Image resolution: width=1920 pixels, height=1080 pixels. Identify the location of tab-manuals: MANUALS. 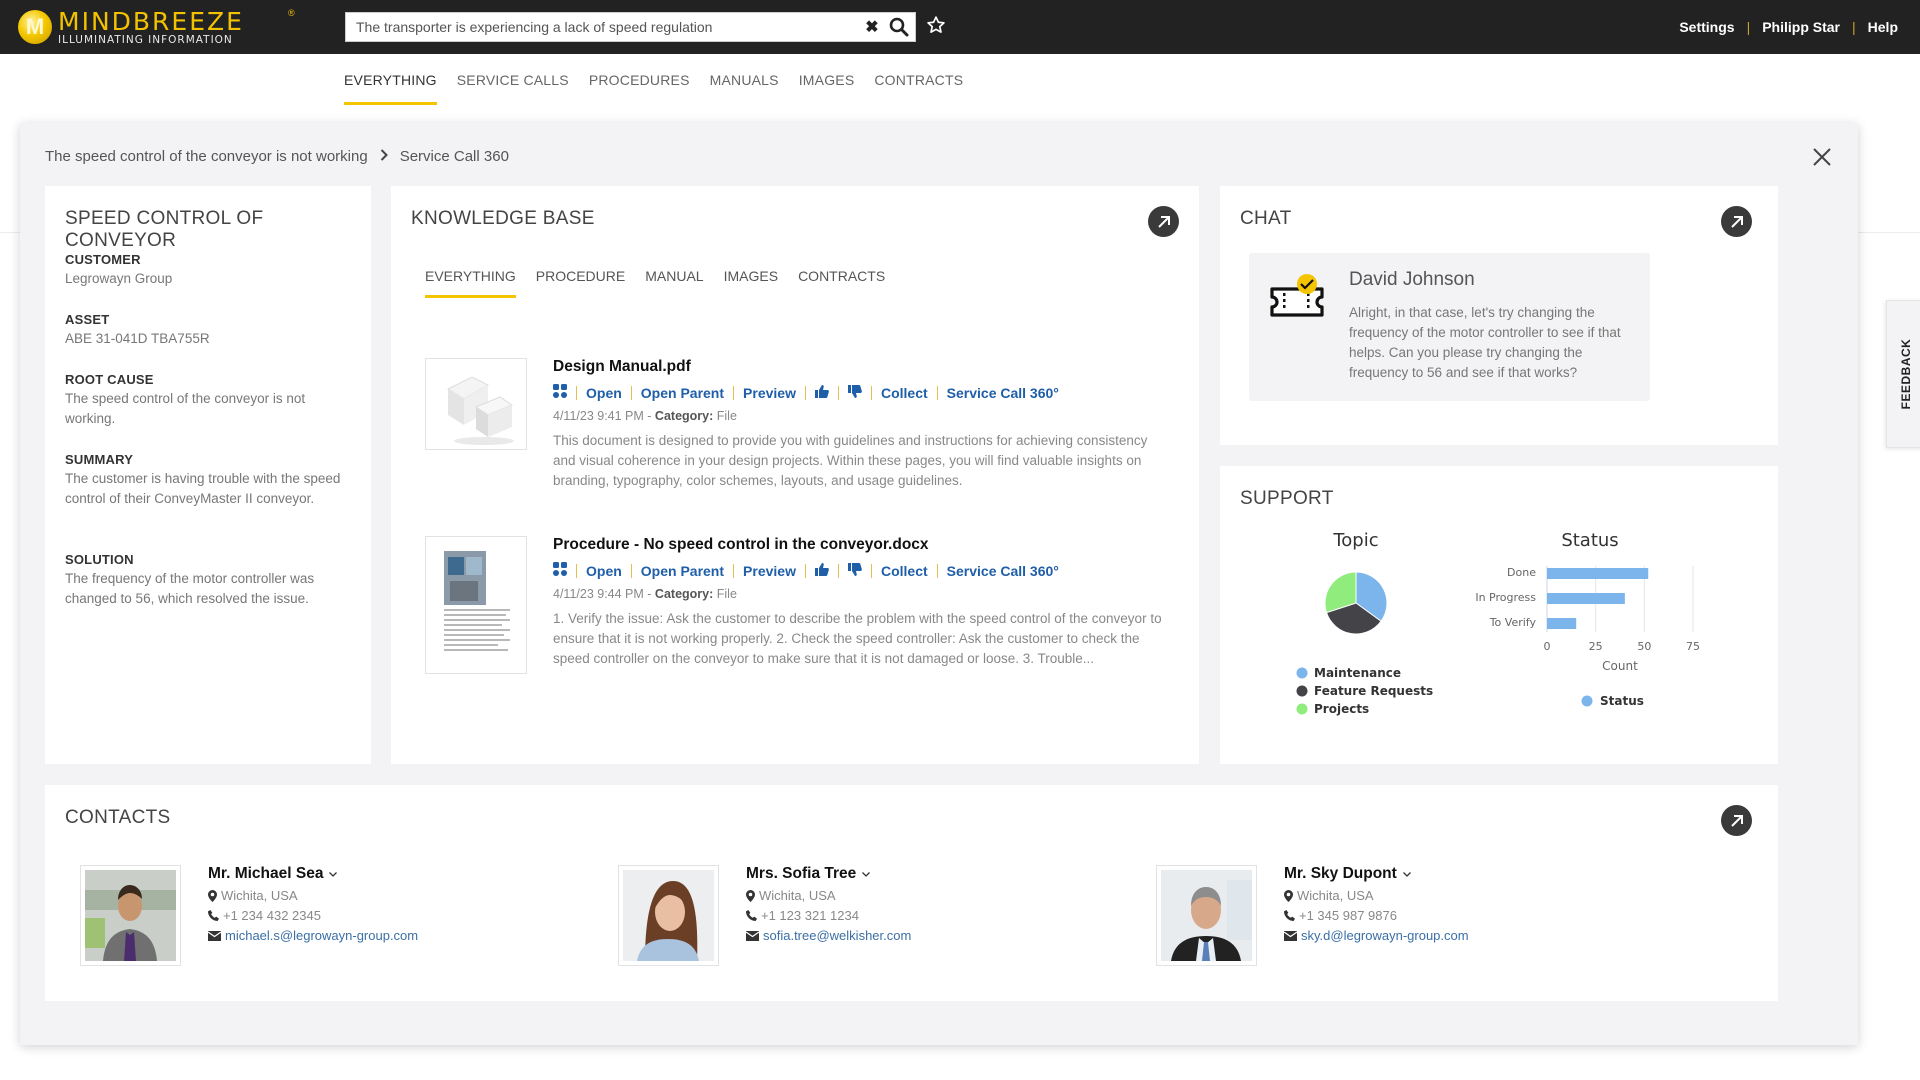
(744, 89).